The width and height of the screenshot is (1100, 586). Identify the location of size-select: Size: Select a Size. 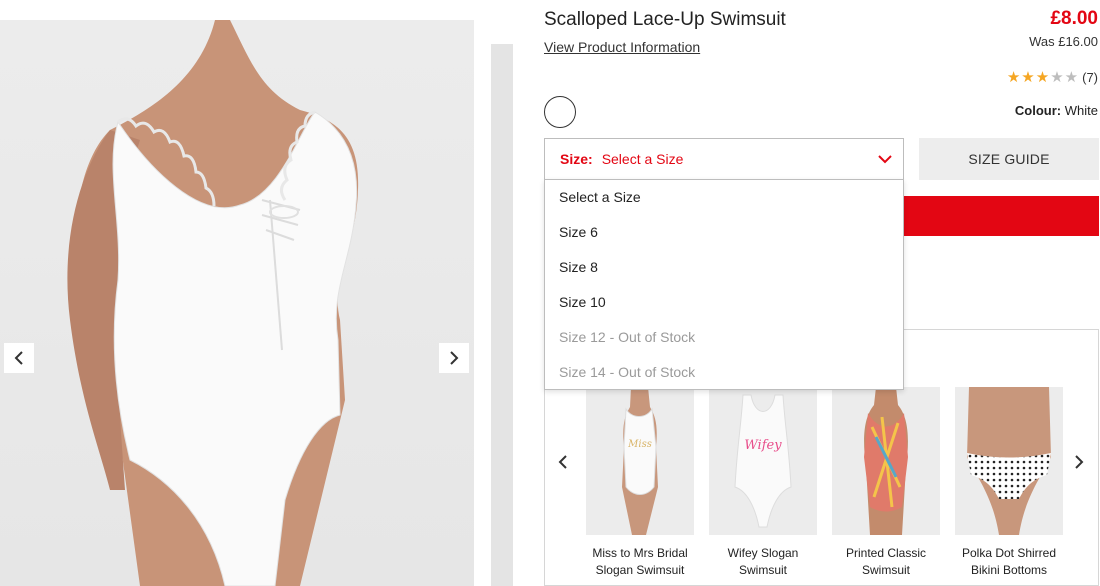
(724, 159).